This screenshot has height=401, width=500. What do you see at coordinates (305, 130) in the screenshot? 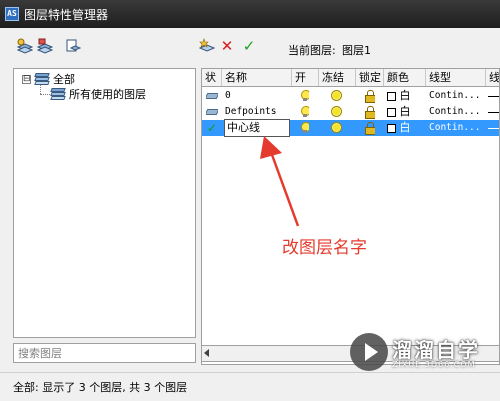
I see `lightbulb-icon` at bounding box center [305, 130].